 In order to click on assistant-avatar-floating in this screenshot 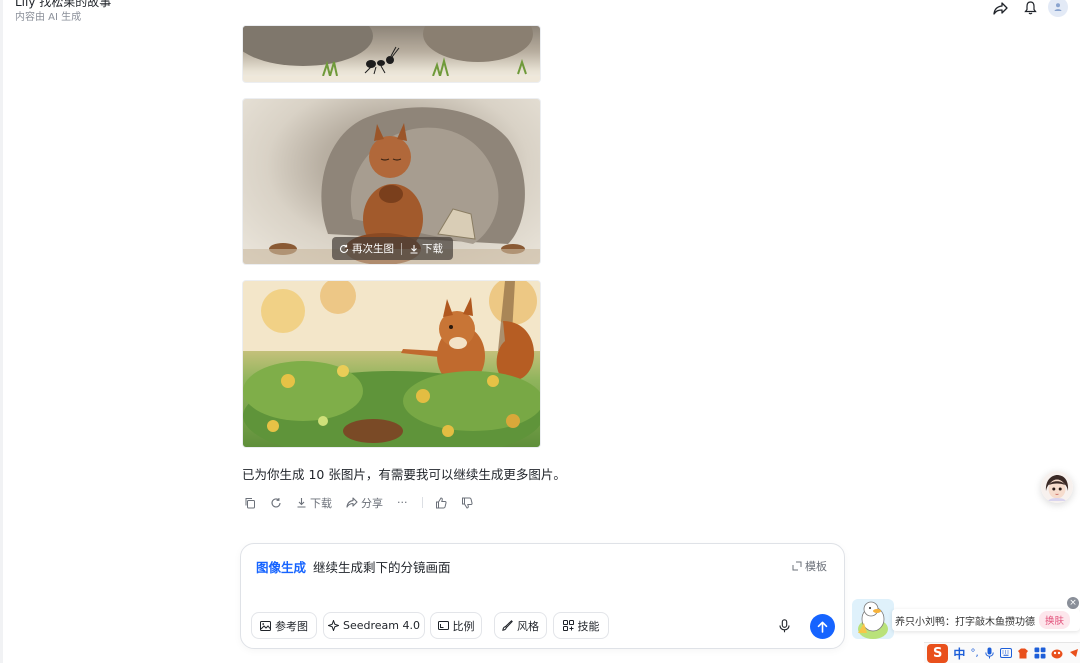, I will do `click(1057, 487)`.